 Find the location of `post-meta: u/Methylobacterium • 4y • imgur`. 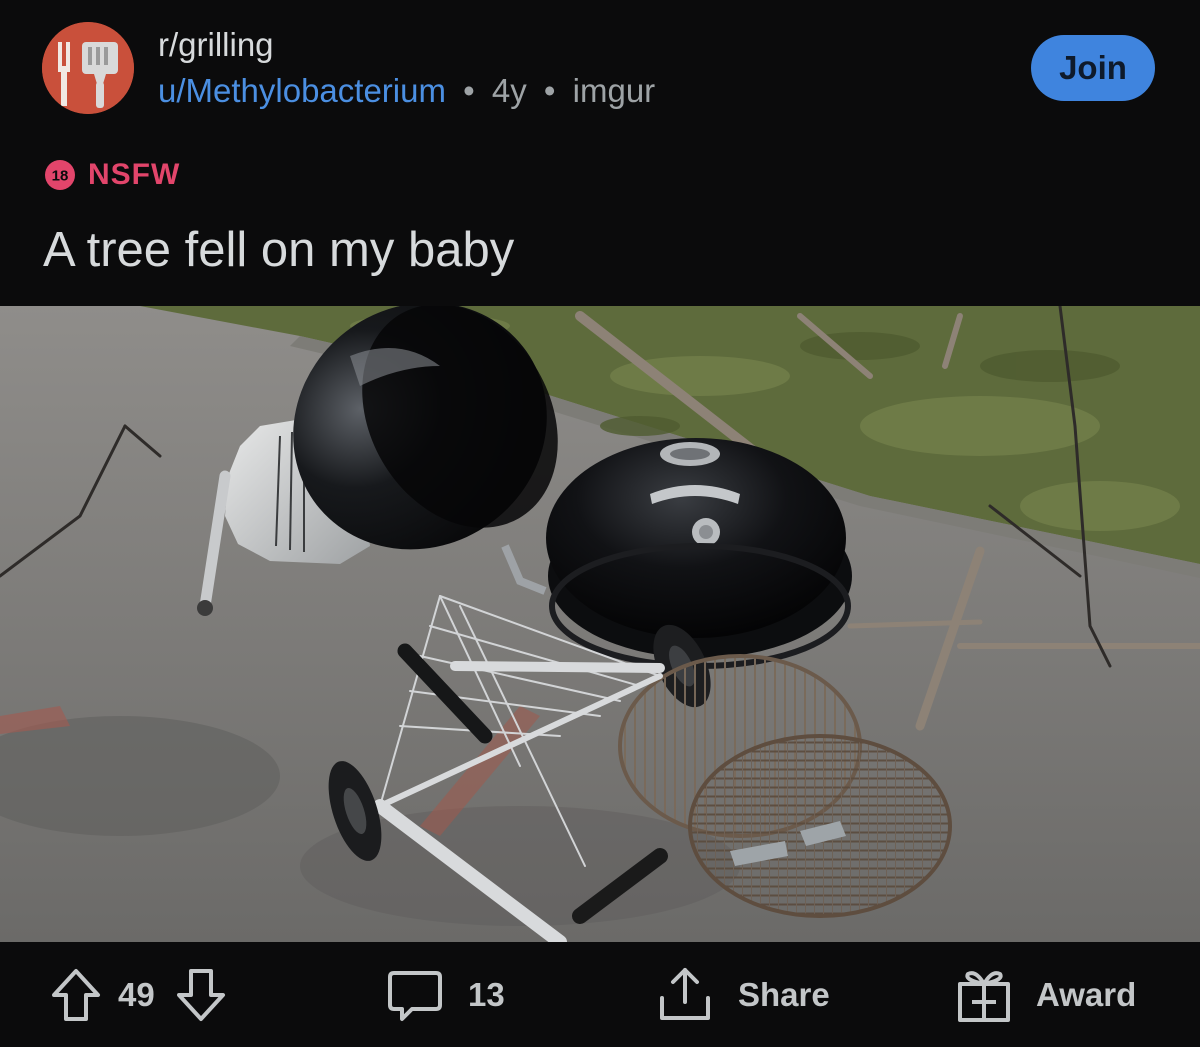

post-meta: u/Methylobacterium • 4y • imgur is located at coordinates (406, 91).